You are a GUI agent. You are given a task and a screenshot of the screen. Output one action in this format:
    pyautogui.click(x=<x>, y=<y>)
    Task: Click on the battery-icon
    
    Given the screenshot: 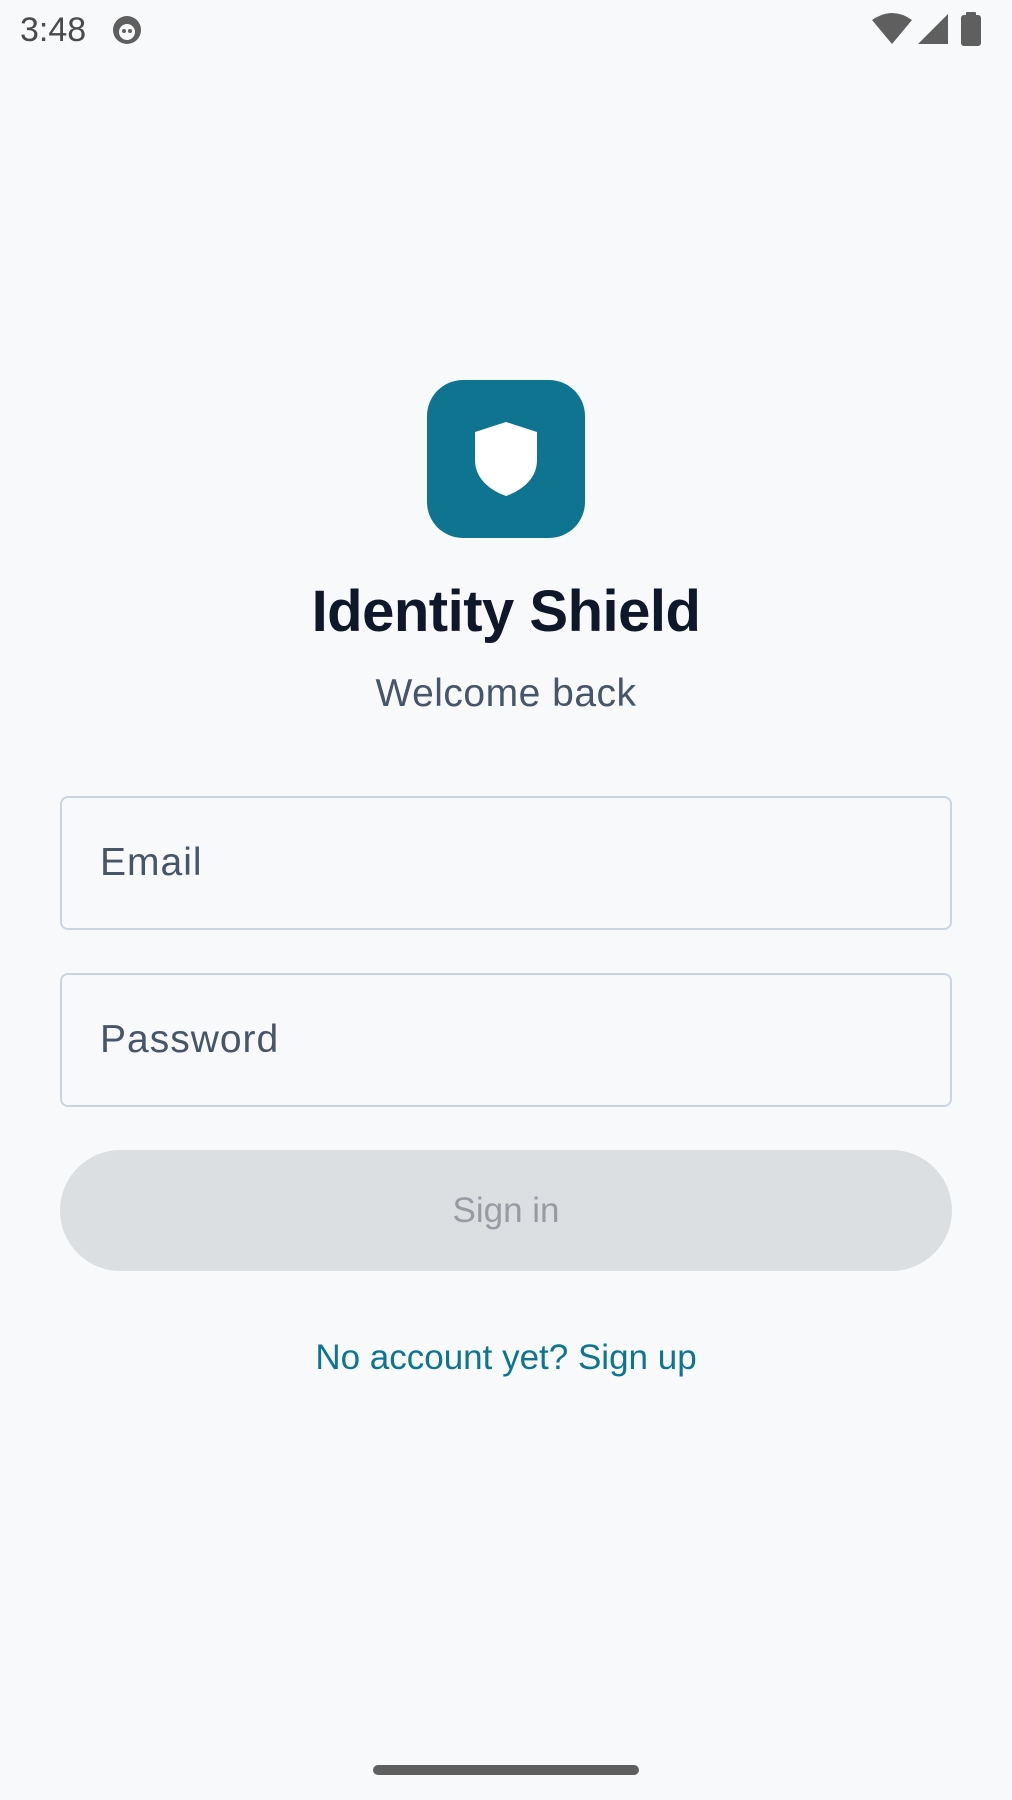 What is the action you would take?
    pyautogui.click(x=971, y=29)
    